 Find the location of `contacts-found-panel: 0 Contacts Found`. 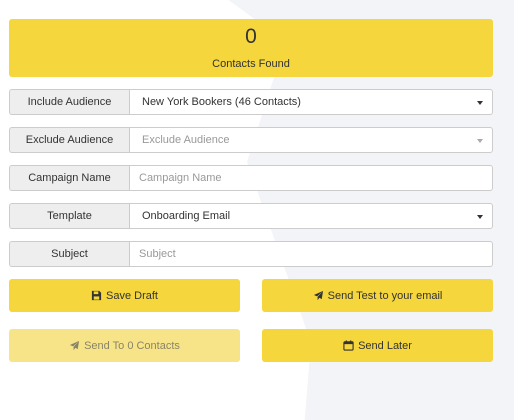

contacts-found-panel: 0 Contacts Found is located at coordinates (251, 48).